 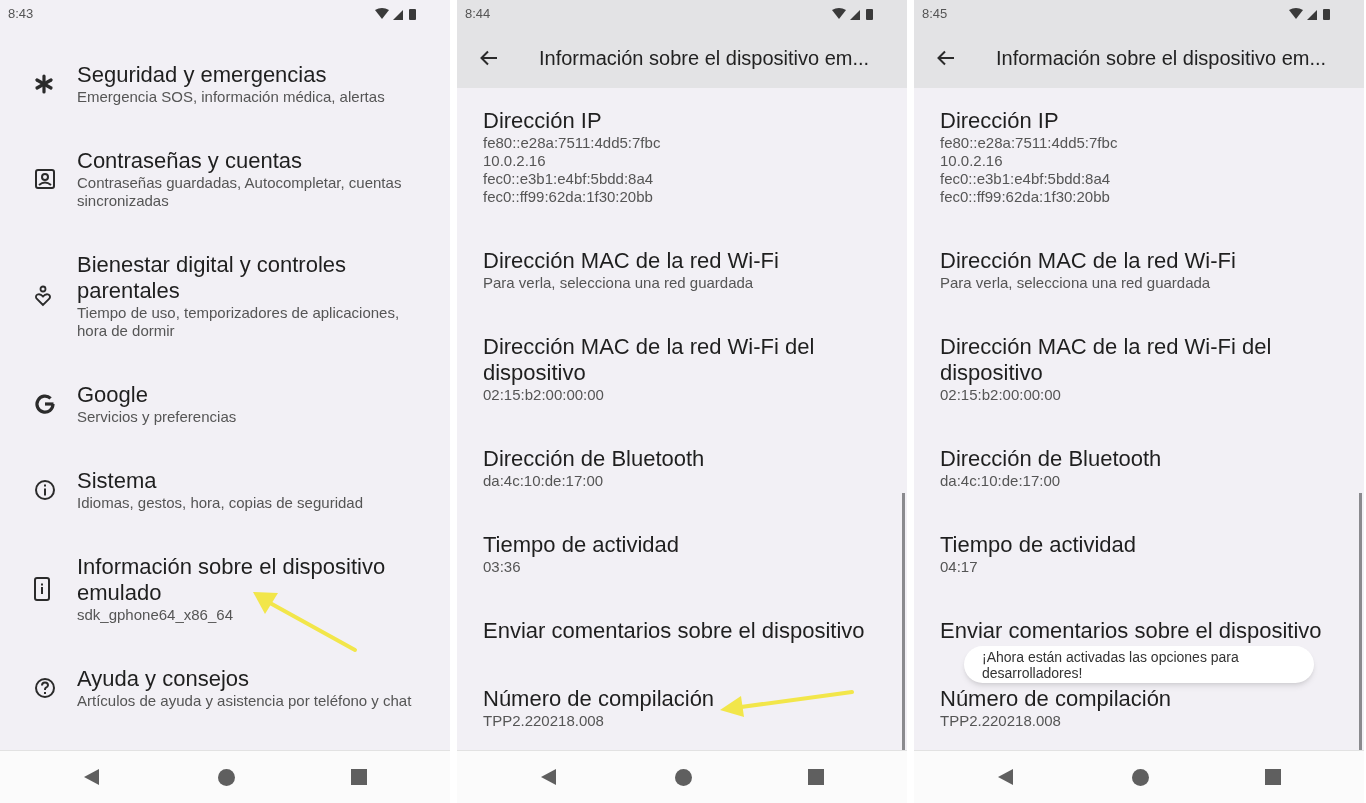 What do you see at coordinates (212, 278) in the screenshot?
I see `item-title: Bienestar digital y controles parentales` at bounding box center [212, 278].